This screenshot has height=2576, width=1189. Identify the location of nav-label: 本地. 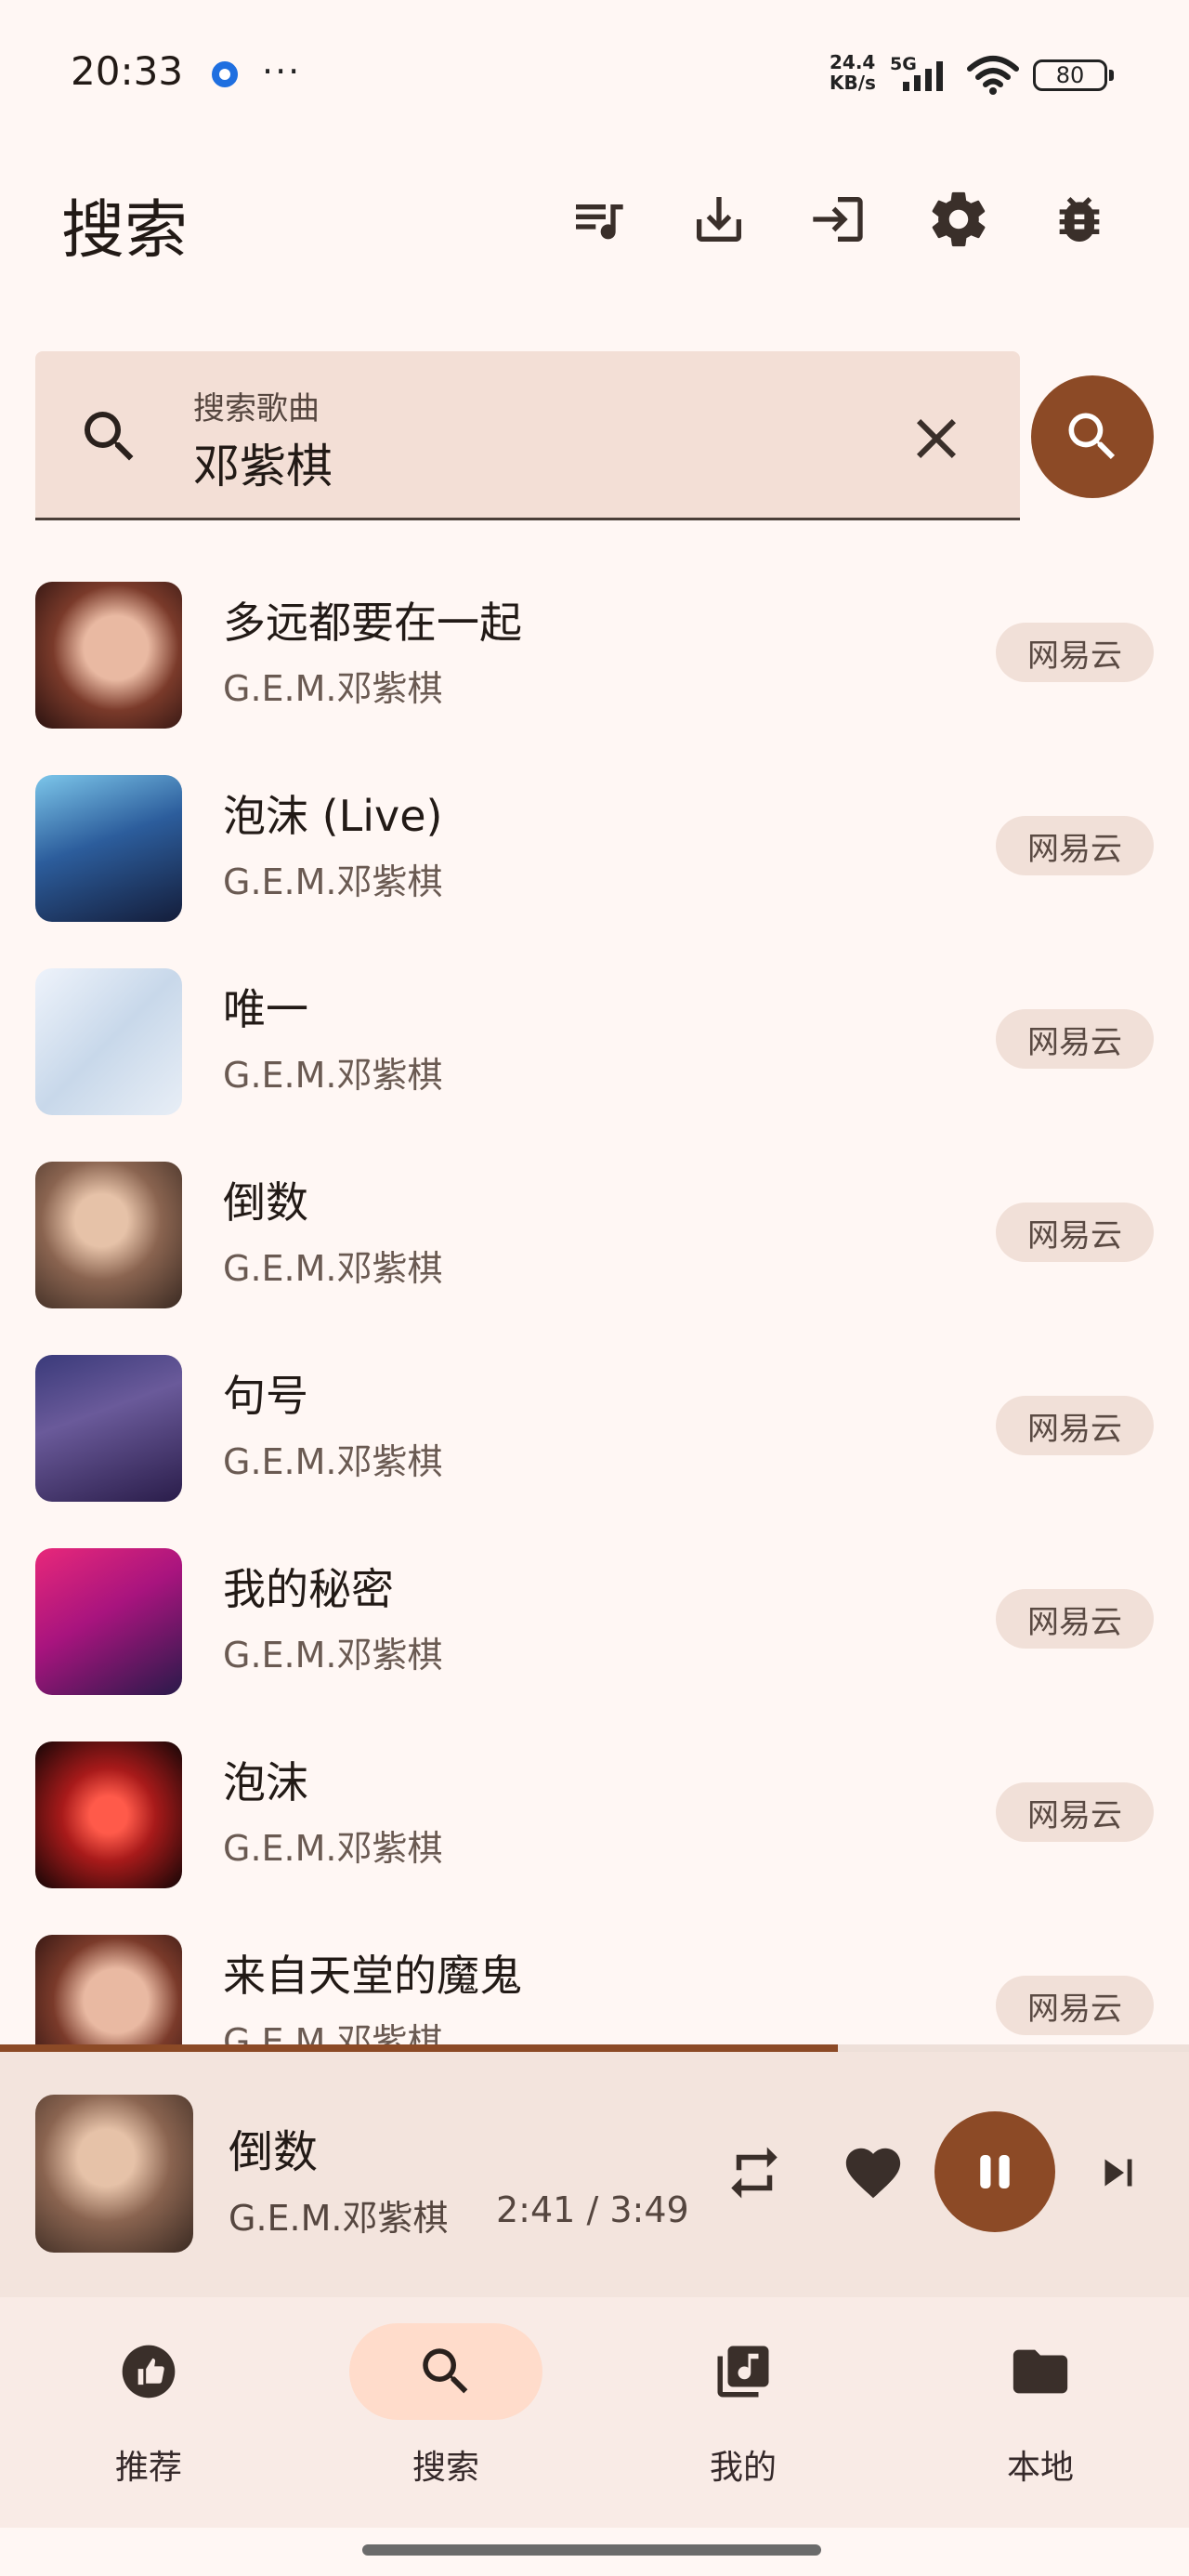
(1040, 2468).